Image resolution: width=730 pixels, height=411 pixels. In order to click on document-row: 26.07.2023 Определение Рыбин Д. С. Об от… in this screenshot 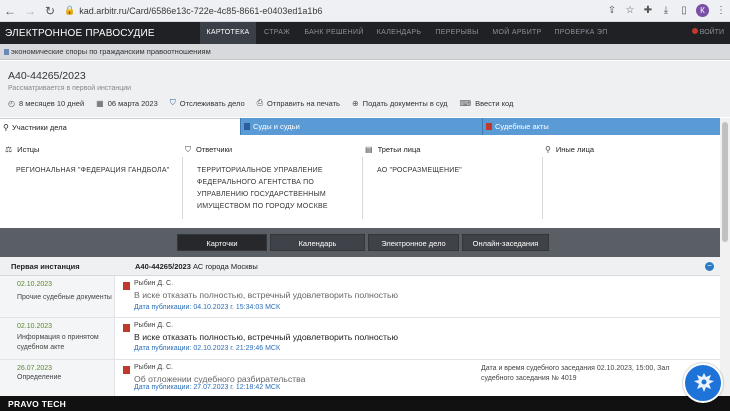, I will do `click(360, 380)`.